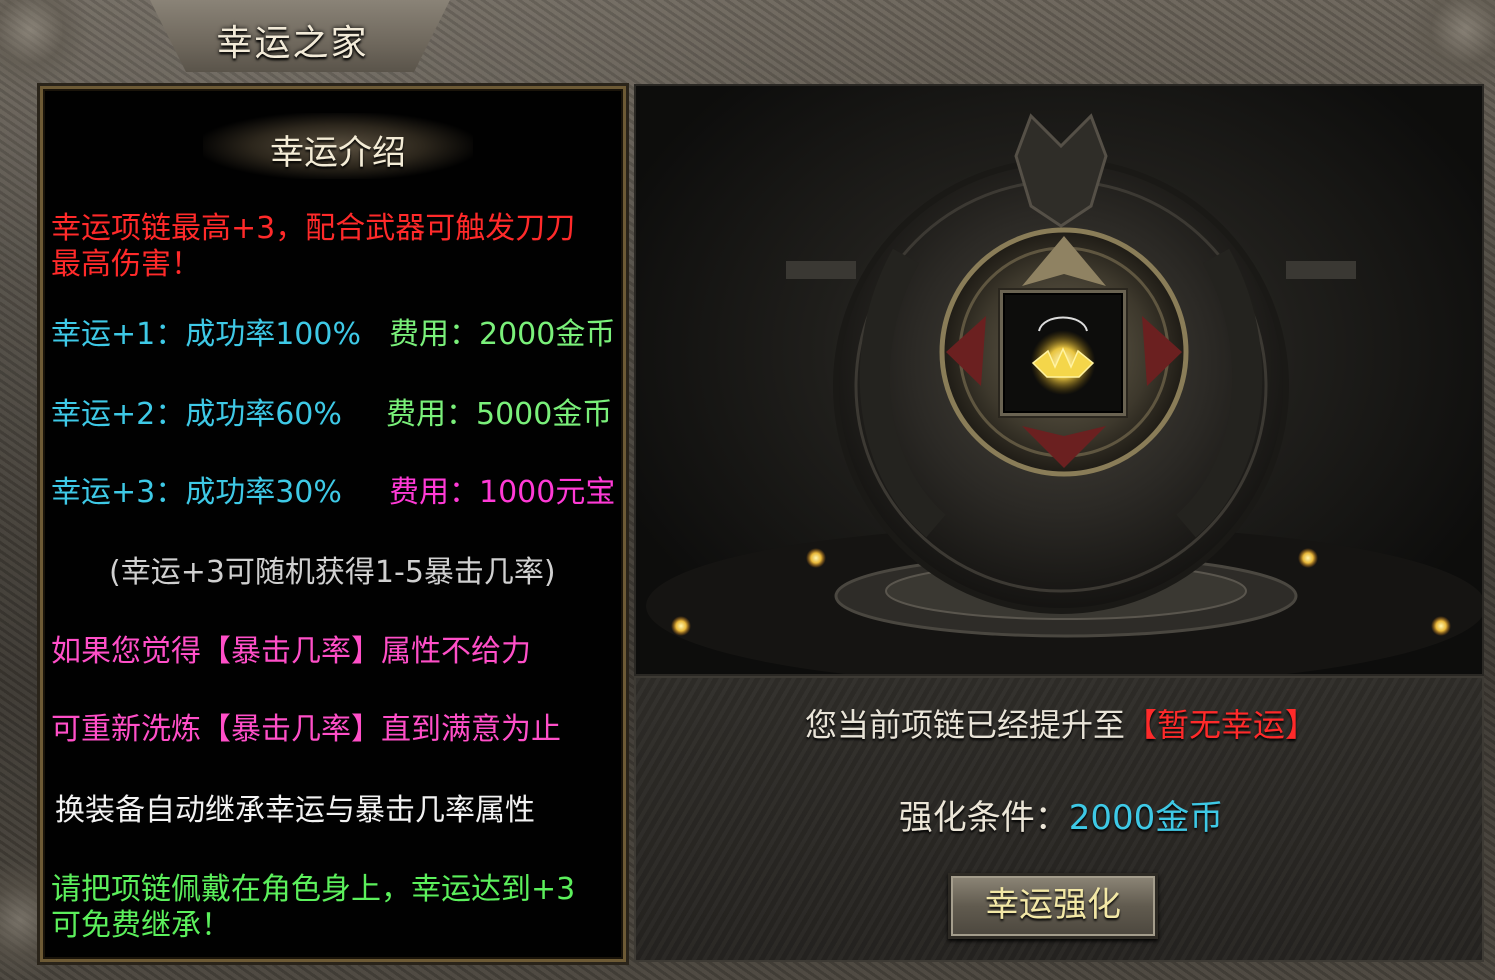 The height and width of the screenshot is (980, 1495). Describe the element at coordinates (1063, 355) in the screenshot. I see `golden-necklace-icon` at that location.